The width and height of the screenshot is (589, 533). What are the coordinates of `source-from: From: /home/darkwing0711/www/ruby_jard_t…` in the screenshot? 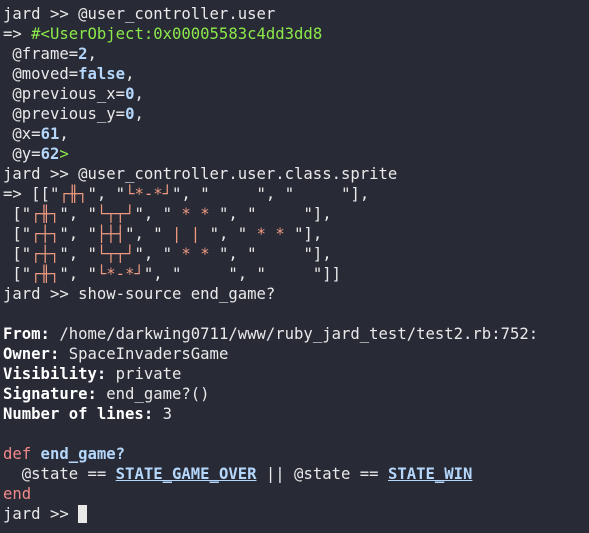 It's located at (296, 334).